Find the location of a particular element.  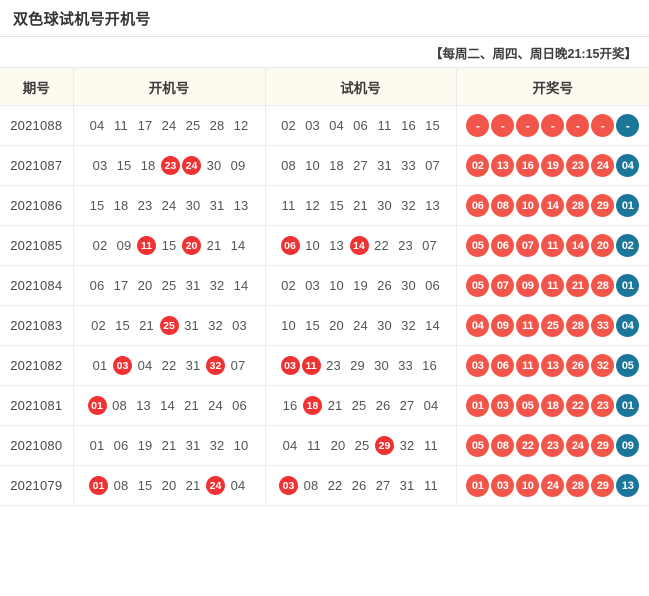

kaijianghao-cell: 01 03 10 24 28 29 13 is located at coordinates (552, 485).